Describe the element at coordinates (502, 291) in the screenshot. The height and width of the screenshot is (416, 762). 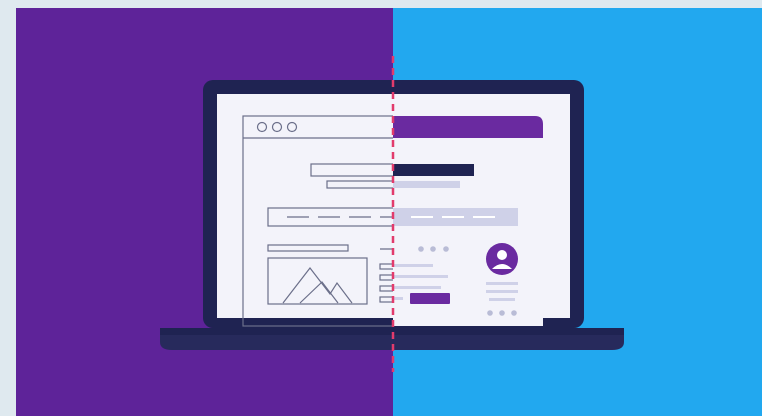
I see `profile-text-lines` at that location.